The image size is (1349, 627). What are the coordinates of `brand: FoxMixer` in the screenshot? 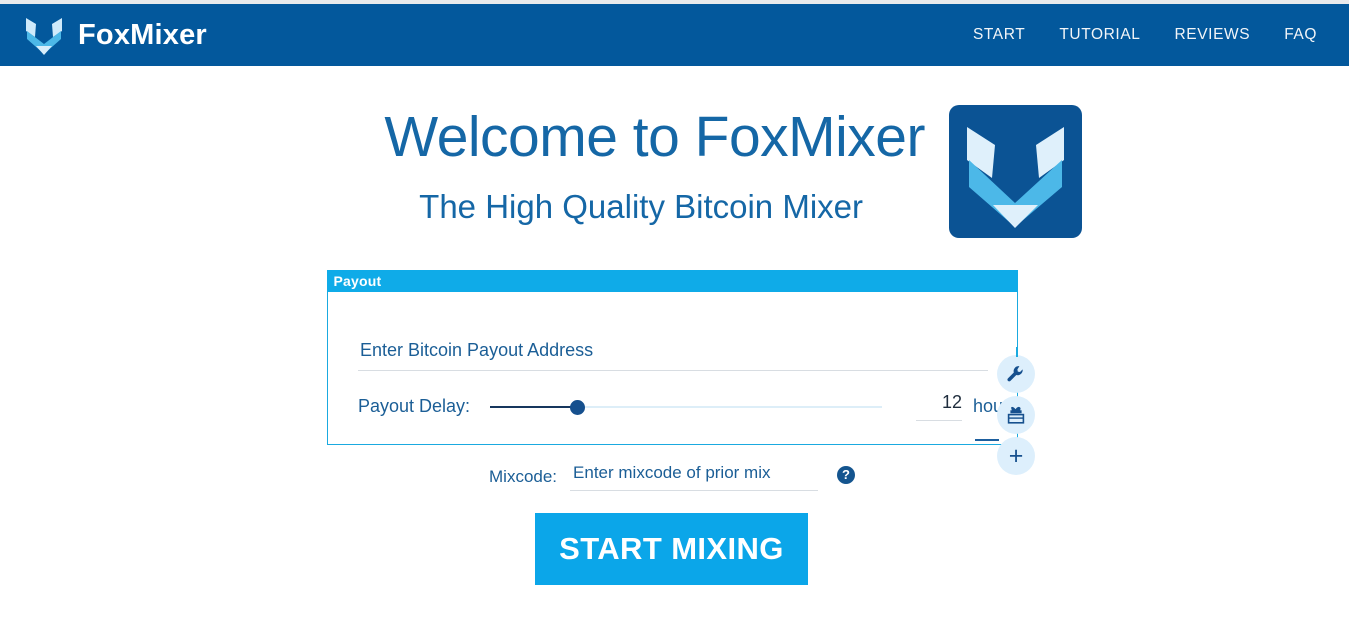 It's located at (103, 35).